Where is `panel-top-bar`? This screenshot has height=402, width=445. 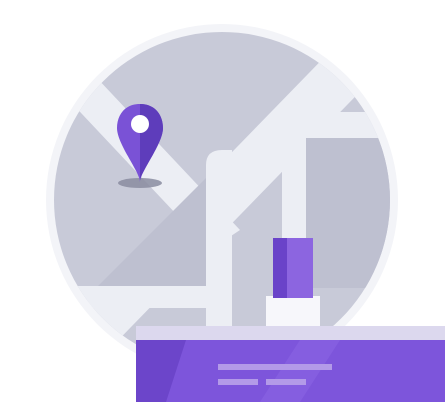 panel-top-bar is located at coordinates (290, 333).